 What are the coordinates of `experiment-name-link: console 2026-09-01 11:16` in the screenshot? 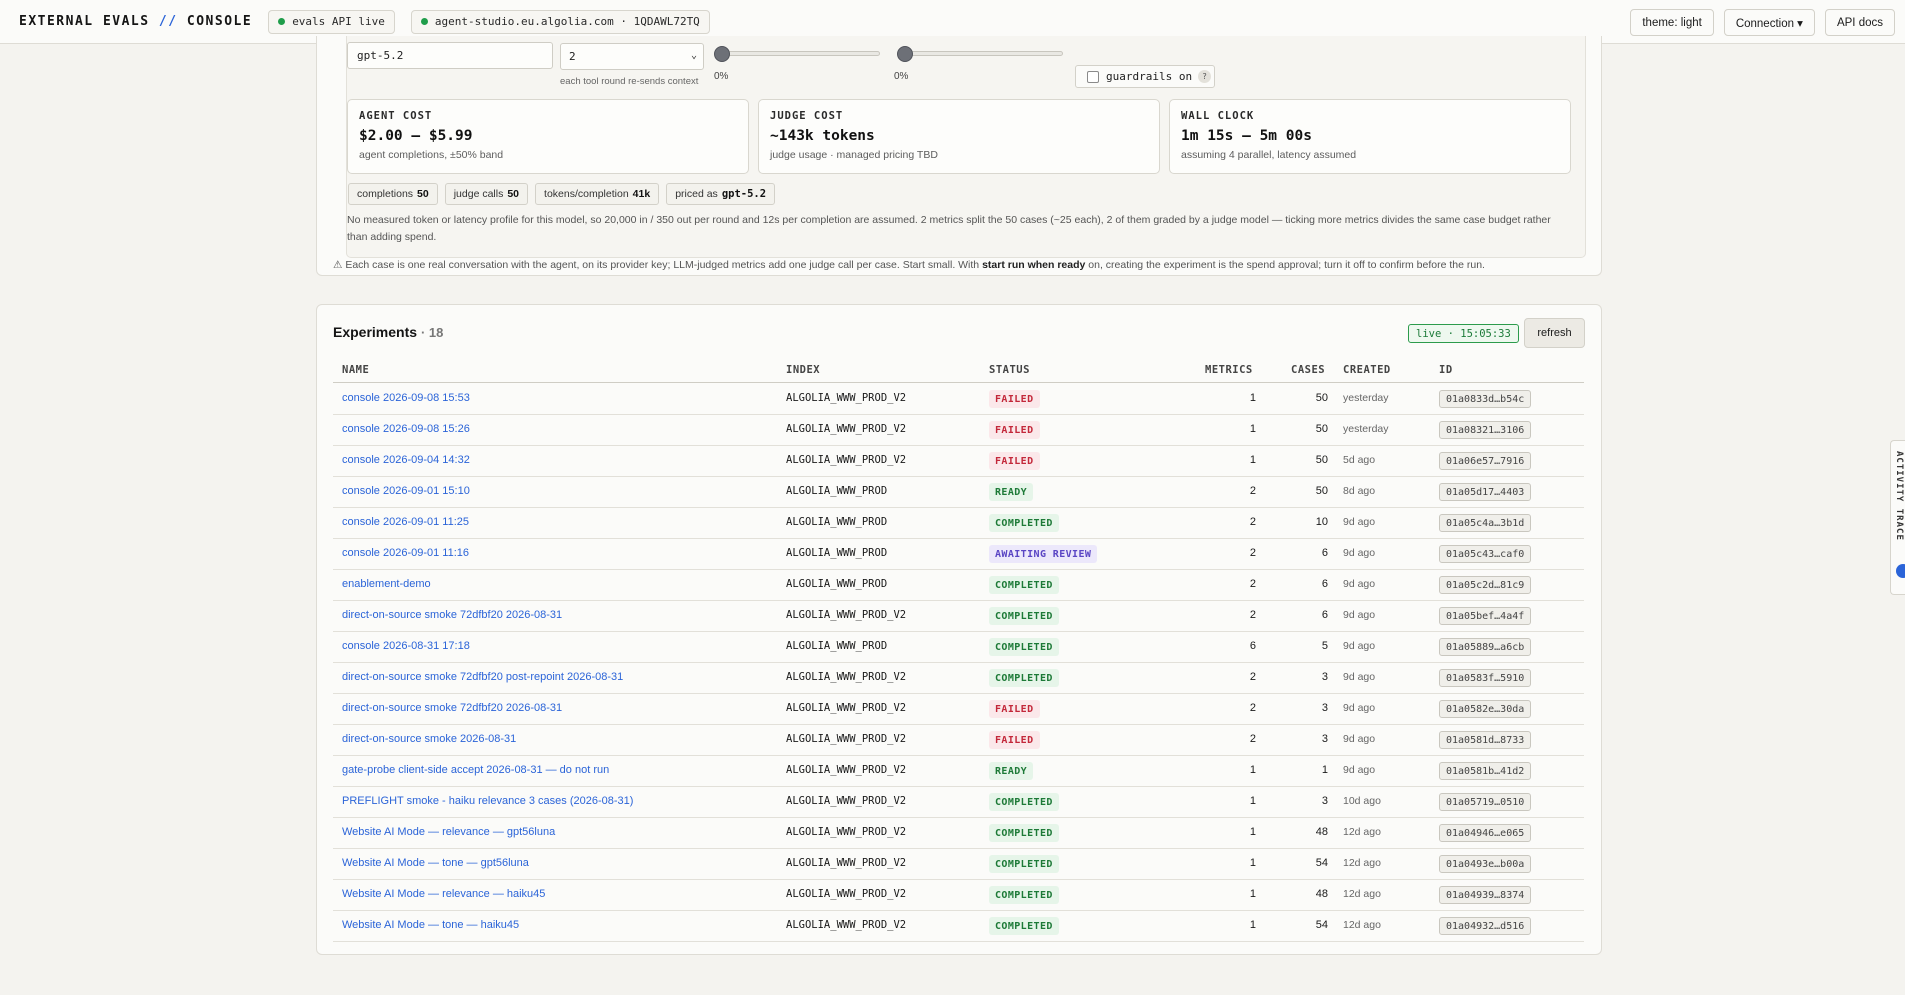 It's located at (405, 553).